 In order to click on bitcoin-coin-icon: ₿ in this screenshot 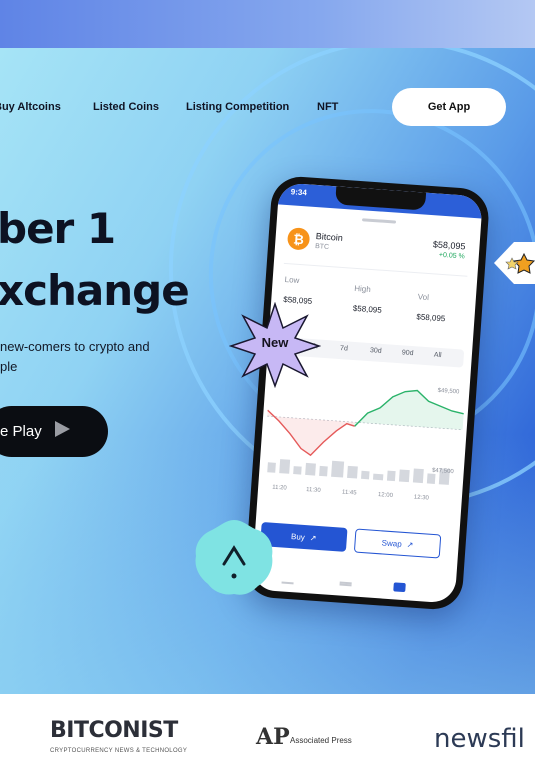, I will do `click(298, 239)`.